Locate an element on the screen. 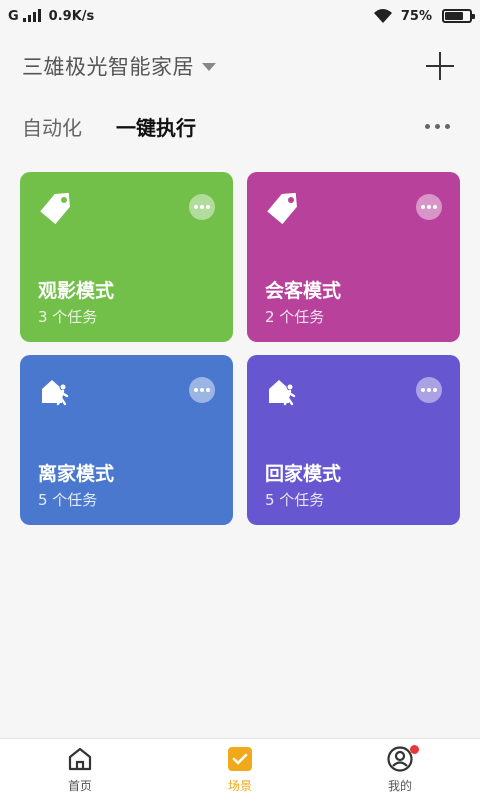 Image resolution: width=480 pixels, height=800 pixels. tab-one-click: 一键执行 is located at coordinates (156, 126).